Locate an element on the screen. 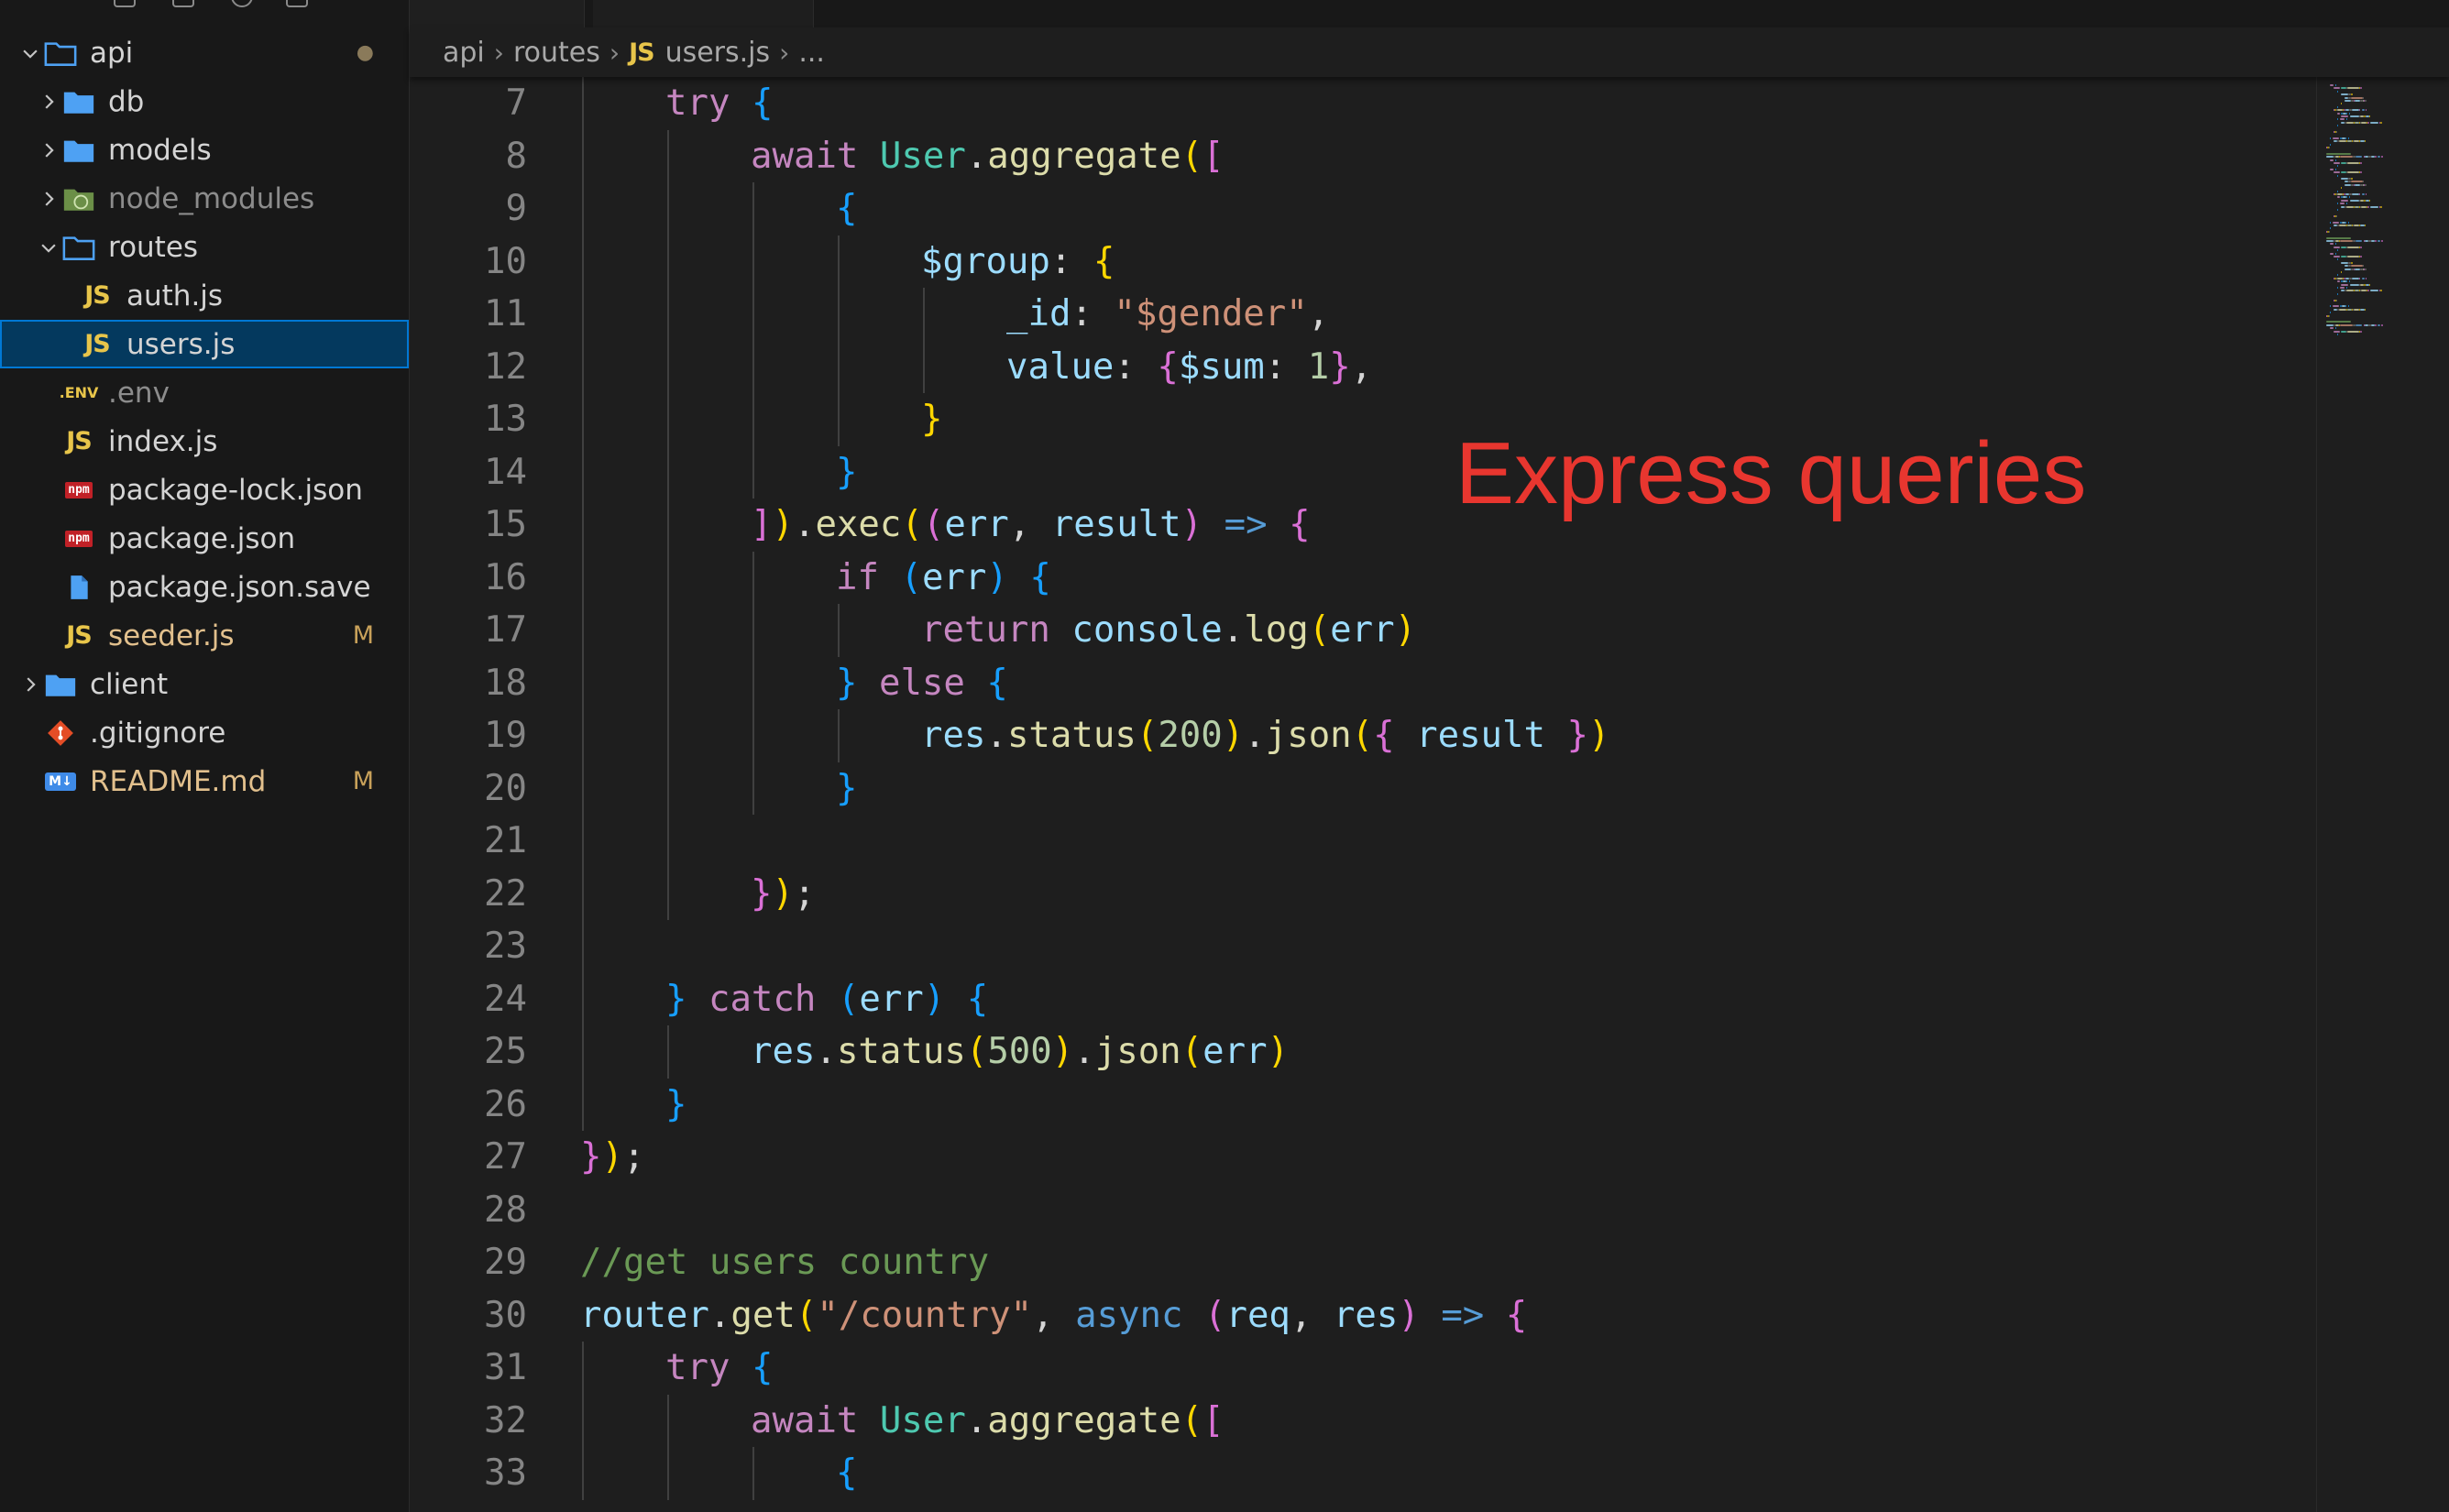 Image resolution: width=2449 pixels, height=1512 pixels. code-text: } catch (err) { is located at coordinates (826, 999).